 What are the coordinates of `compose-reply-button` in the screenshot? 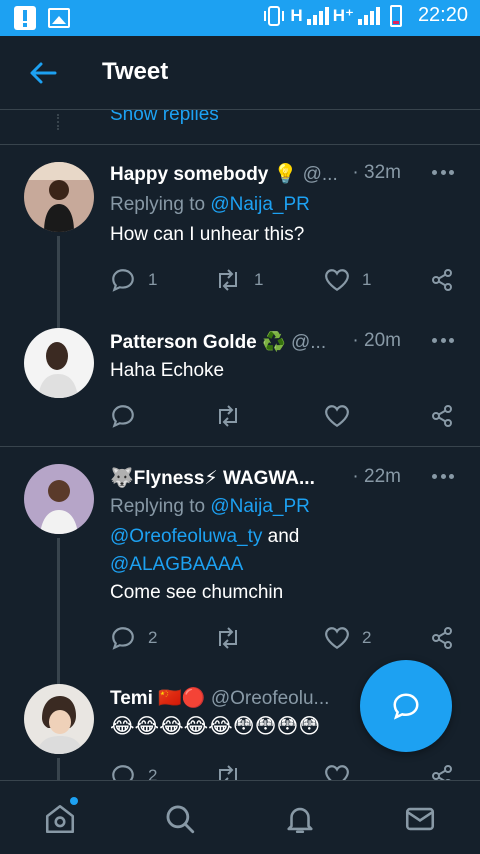 It's located at (406, 706).